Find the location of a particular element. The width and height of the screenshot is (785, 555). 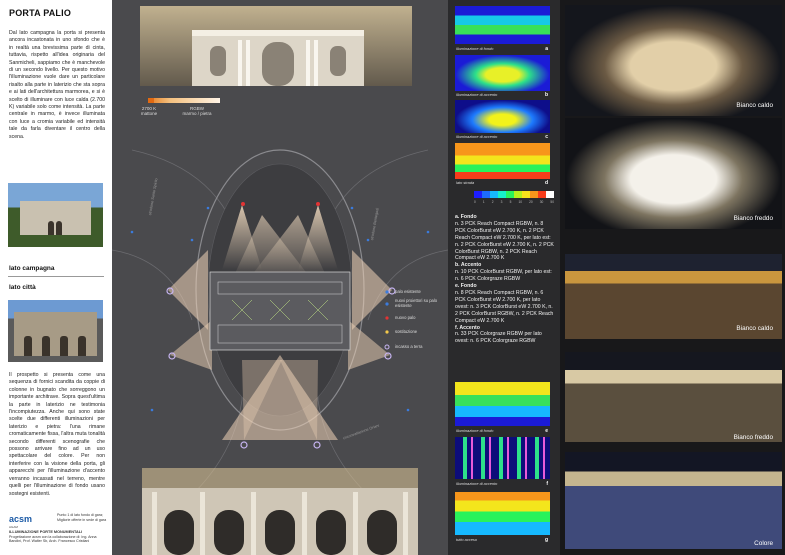

photo-caption-4: Bianco freddo is located at coordinates (753, 437).